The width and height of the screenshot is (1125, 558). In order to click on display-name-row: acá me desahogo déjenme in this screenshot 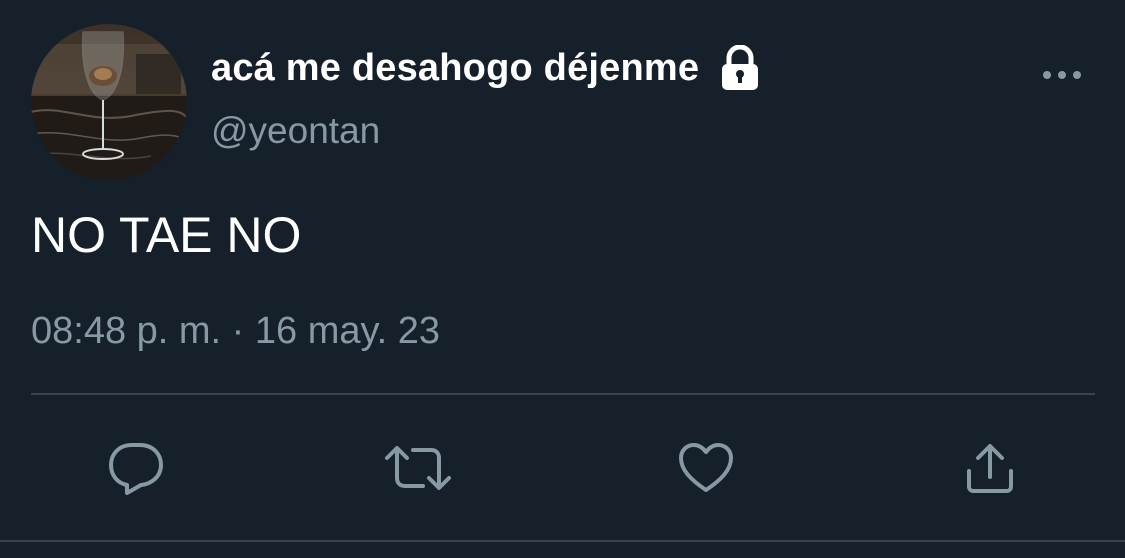, I will do `click(486, 68)`.